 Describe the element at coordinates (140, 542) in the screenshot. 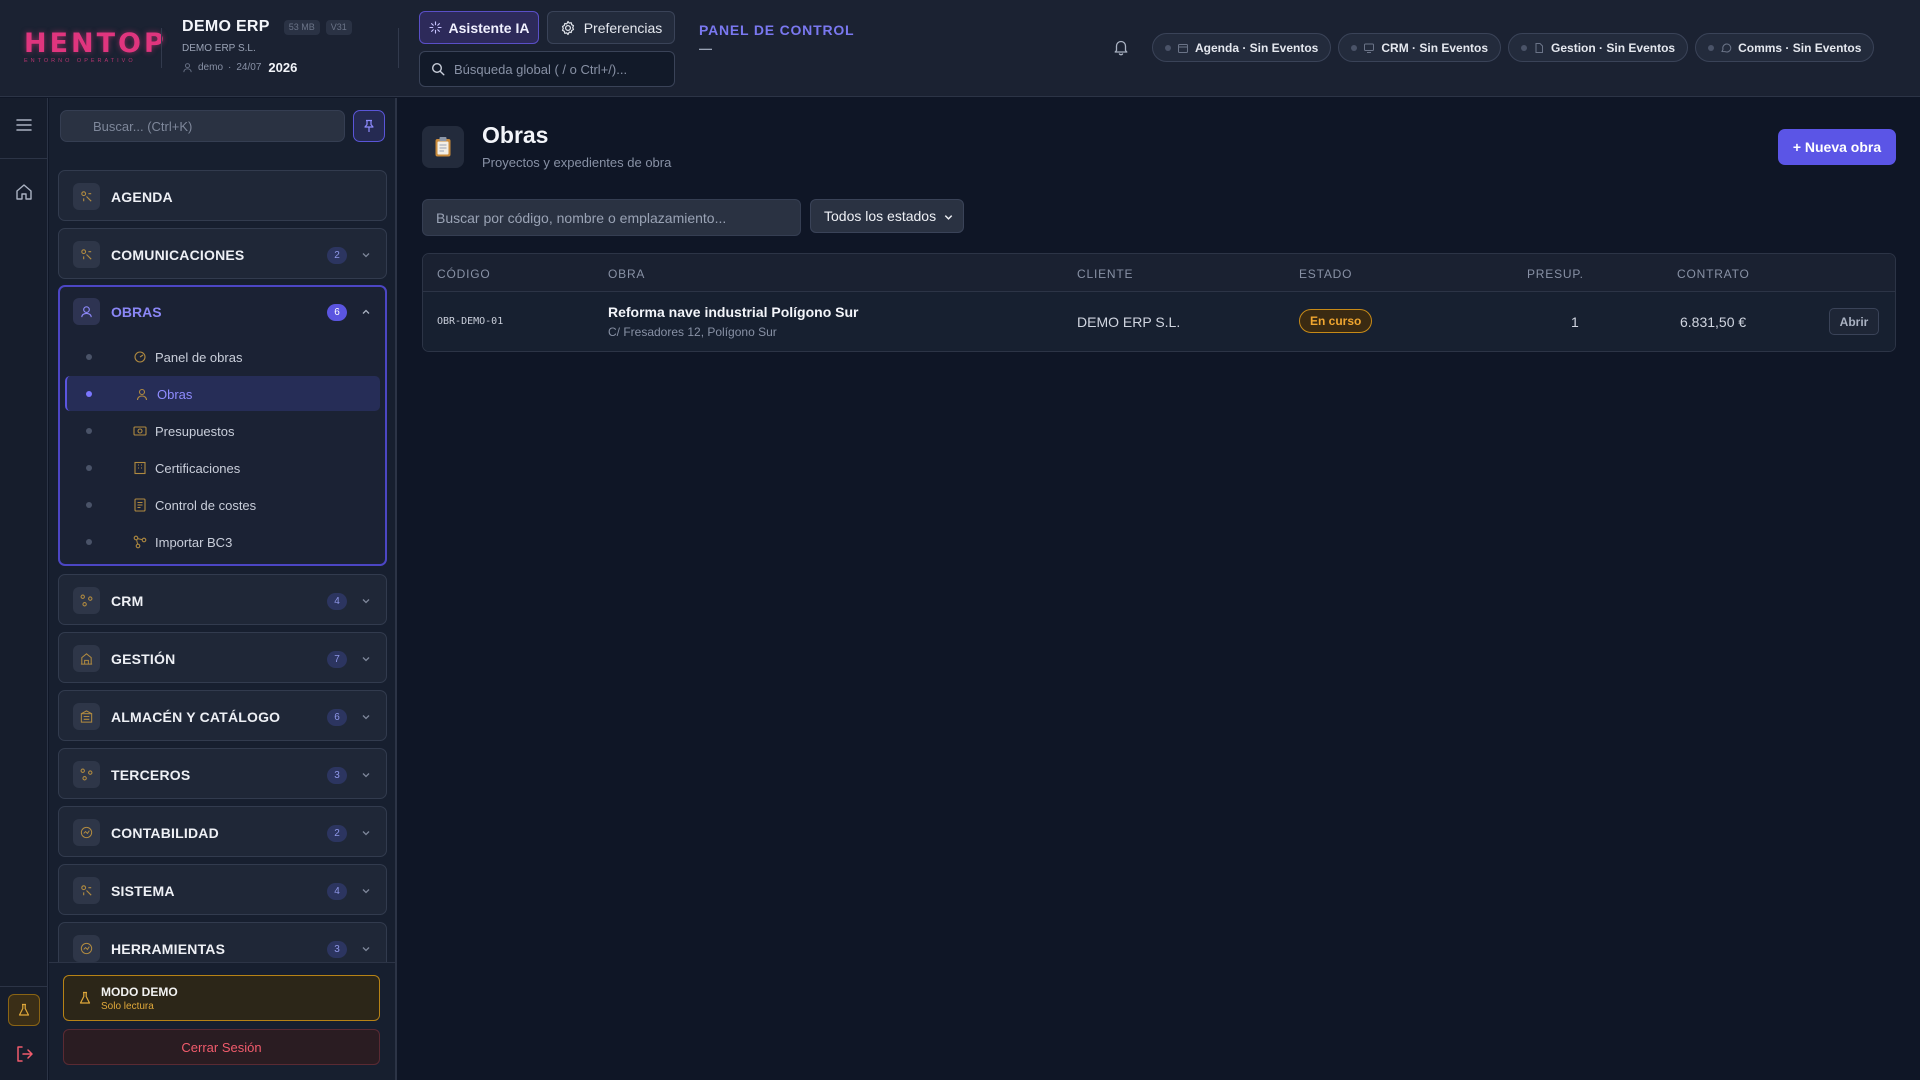

I see `network-icon` at that location.